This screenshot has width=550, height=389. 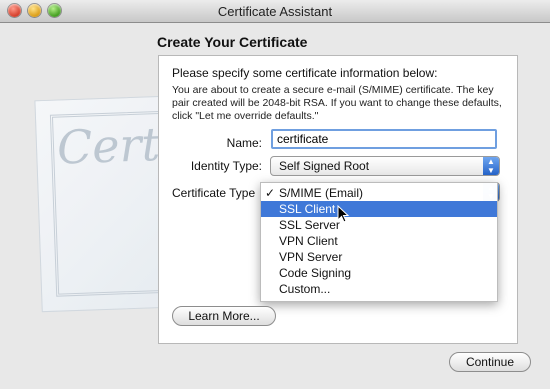 What do you see at coordinates (214, 193) in the screenshot?
I see `certificate-type-label: Certificate Type` at bounding box center [214, 193].